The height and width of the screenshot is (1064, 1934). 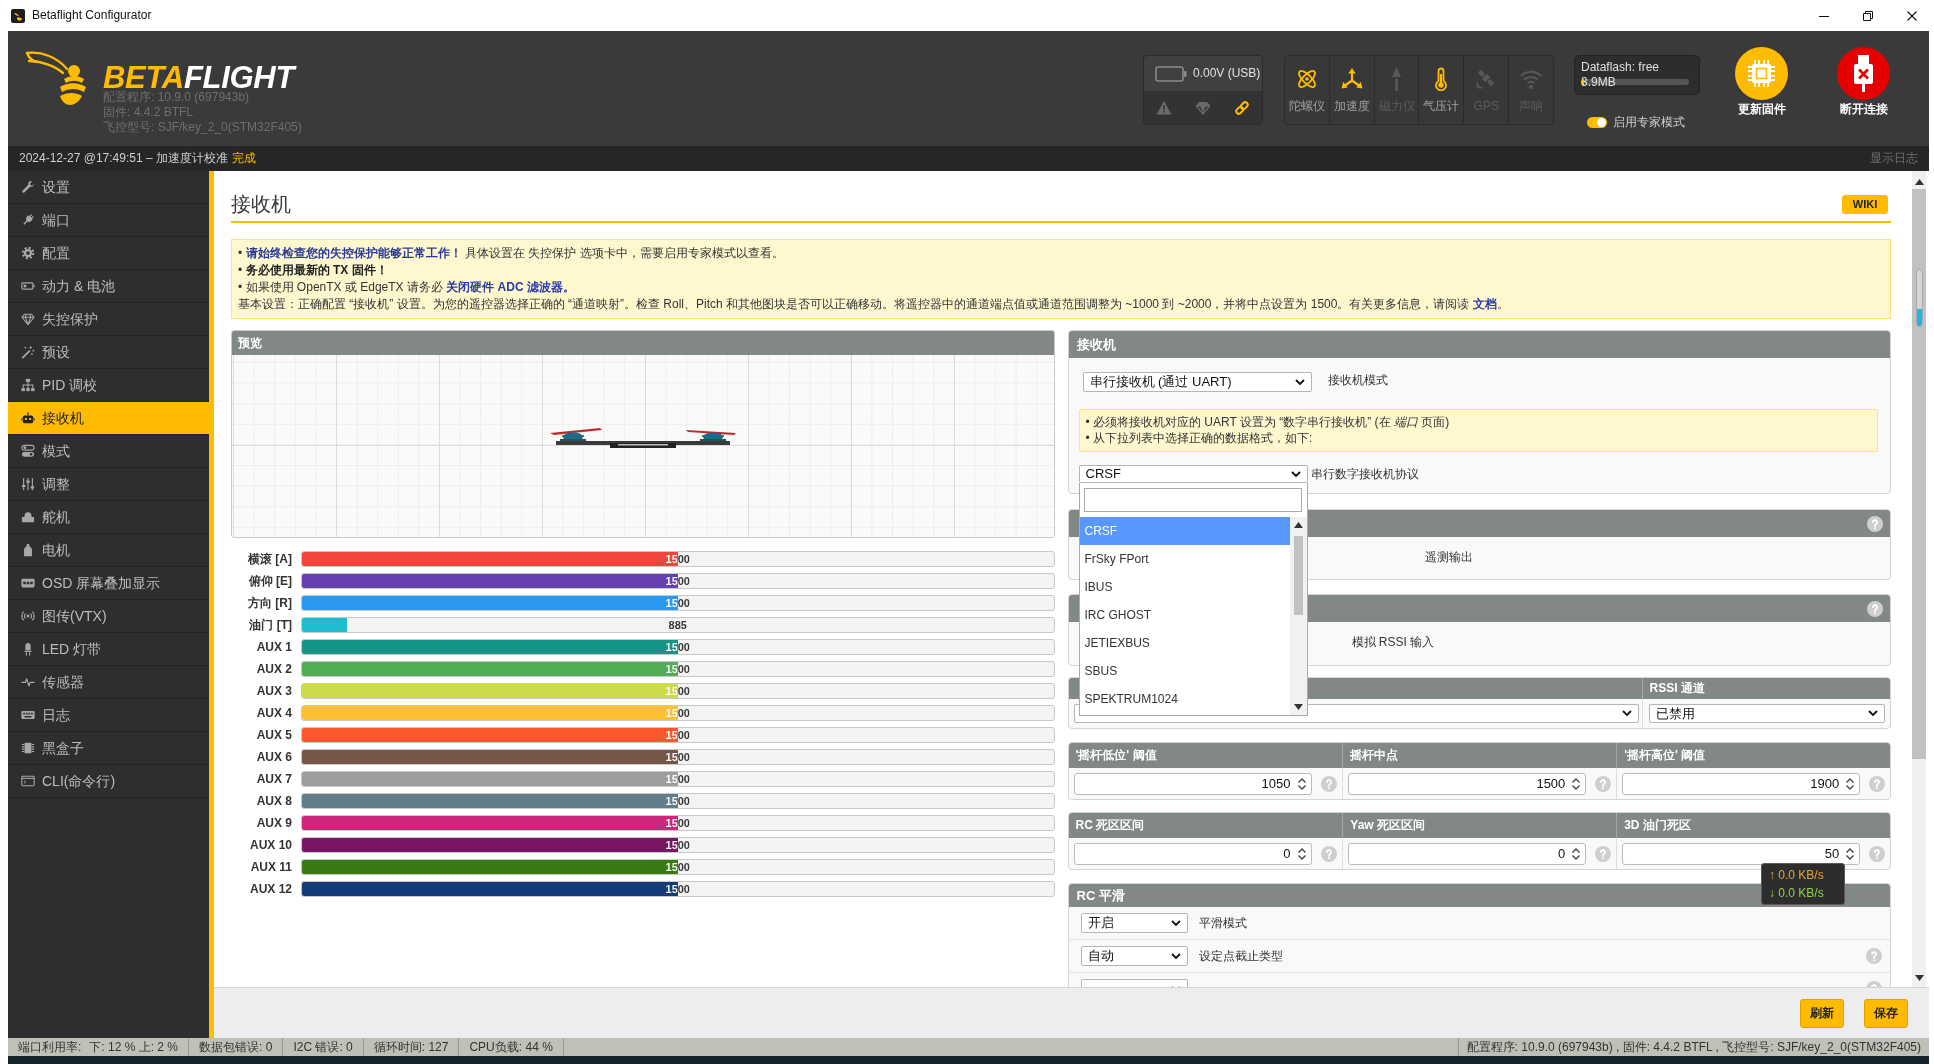 What do you see at coordinates (1387, 825) in the screenshot?
I see `column-title: Yaw 死区区间` at bounding box center [1387, 825].